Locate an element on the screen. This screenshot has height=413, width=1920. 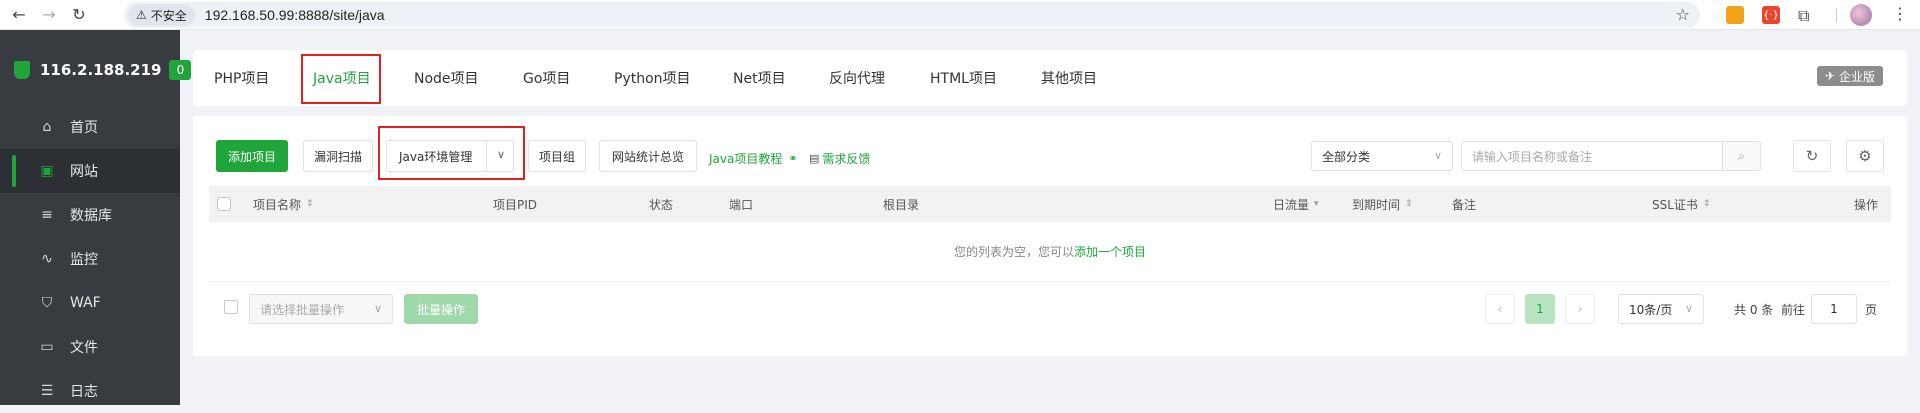
sidebar-item-label: 网站 is located at coordinates (84, 172).